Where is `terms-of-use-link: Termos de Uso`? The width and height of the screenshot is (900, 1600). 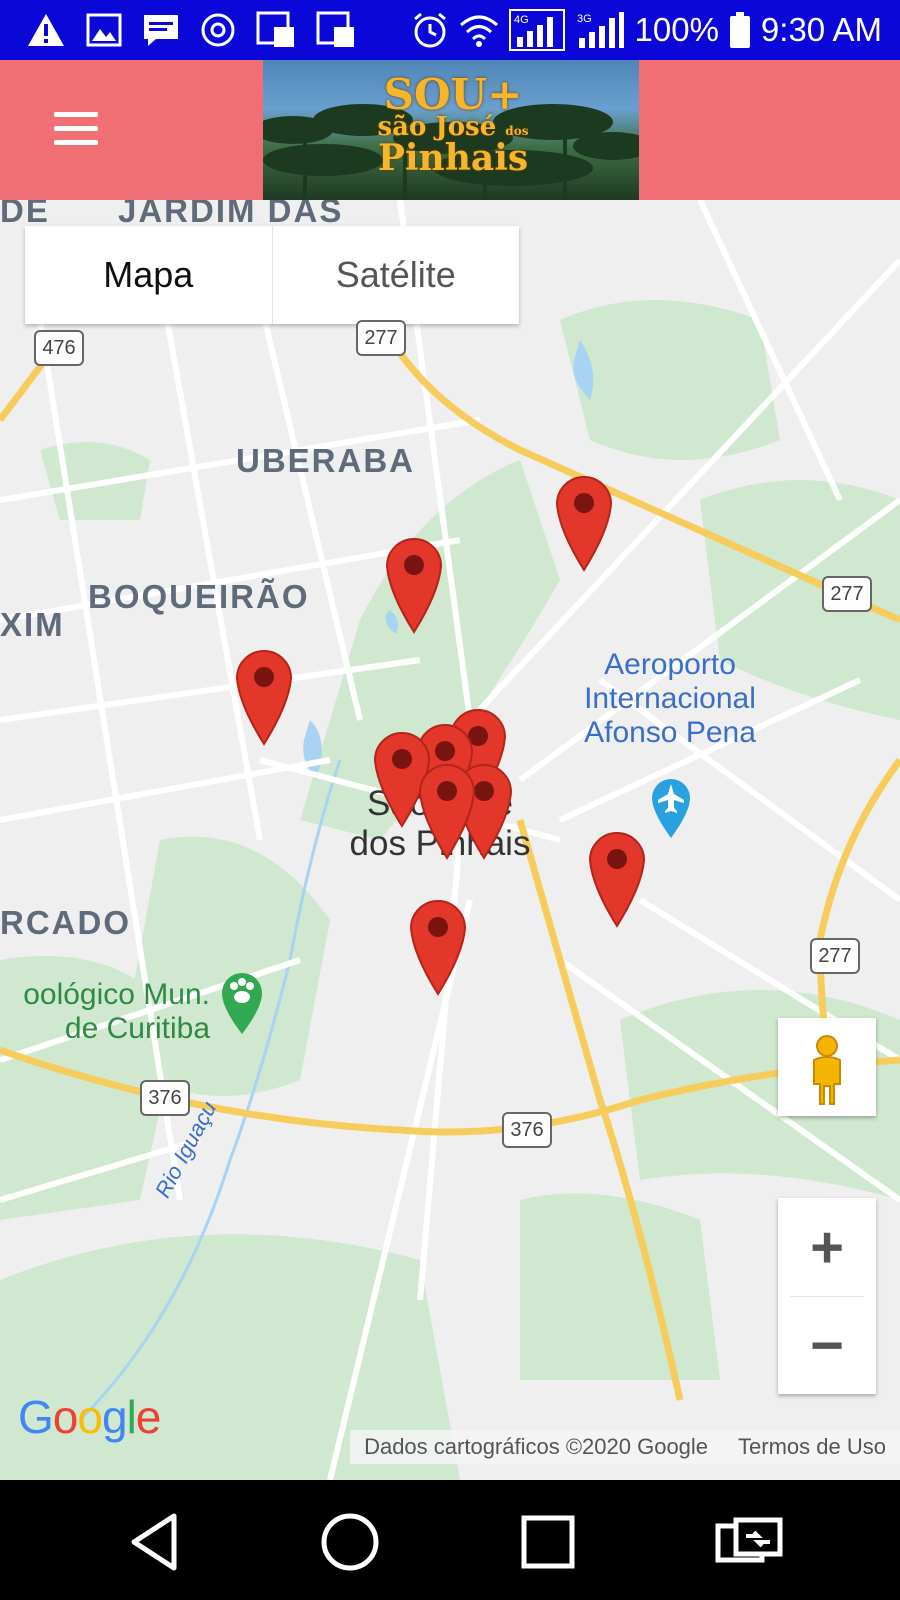
terms-of-use-link: Termos de Uso is located at coordinates (812, 1447).